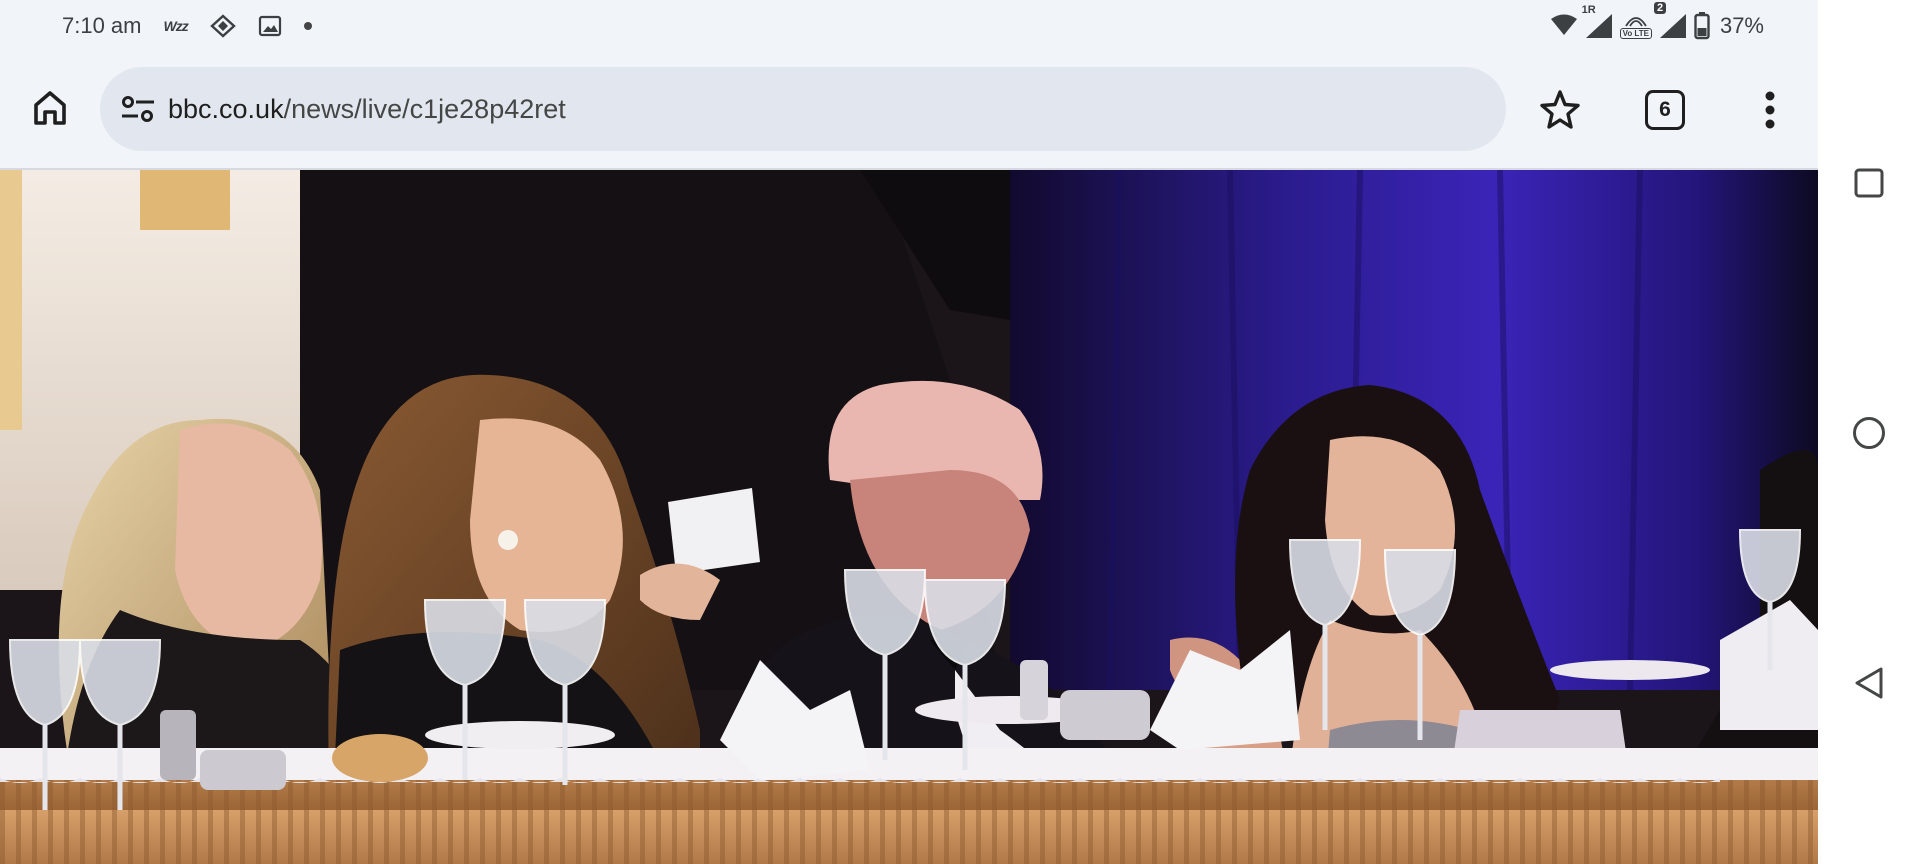 This screenshot has height=864, width=1920. I want to click on gallery-icon, so click(270, 26).